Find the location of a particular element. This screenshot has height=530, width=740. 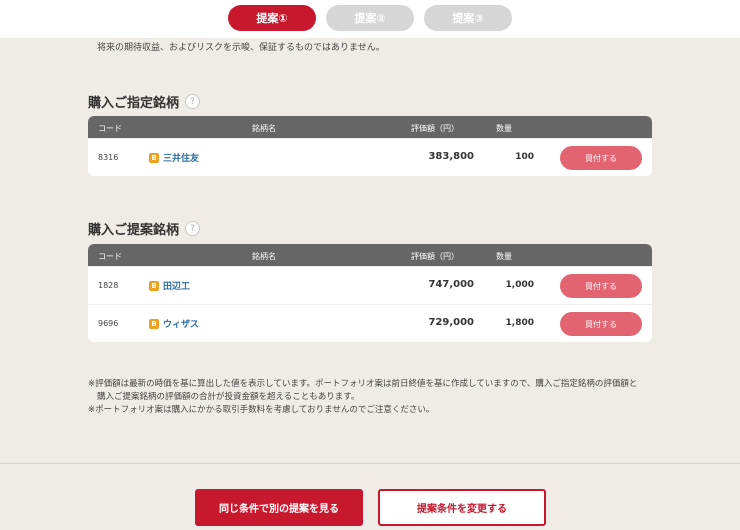

stock-name-link: B 田辺工 is located at coordinates (169, 285).